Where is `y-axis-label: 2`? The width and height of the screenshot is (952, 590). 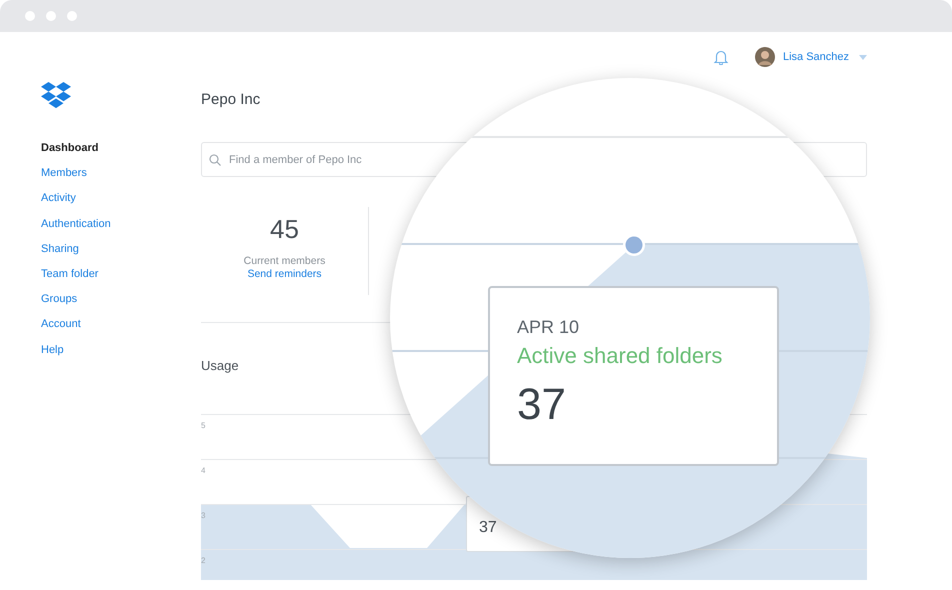 y-axis-label: 2 is located at coordinates (203, 560).